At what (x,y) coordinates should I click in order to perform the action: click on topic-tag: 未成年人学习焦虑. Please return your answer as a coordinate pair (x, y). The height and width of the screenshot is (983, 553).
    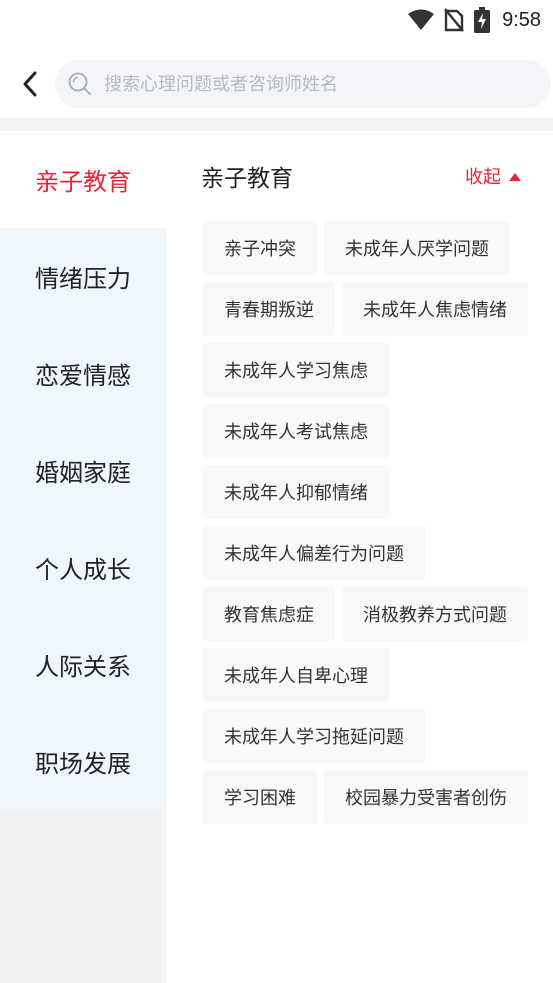
    Looking at the image, I should click on (296, 370).